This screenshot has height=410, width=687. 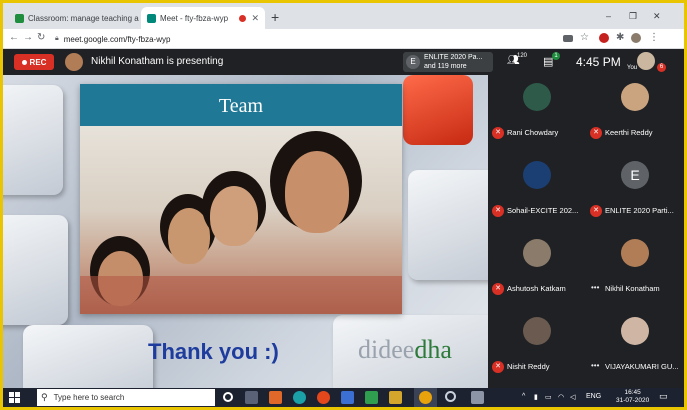 I want to click on input-language: ENG, so click(x=593, y=396).